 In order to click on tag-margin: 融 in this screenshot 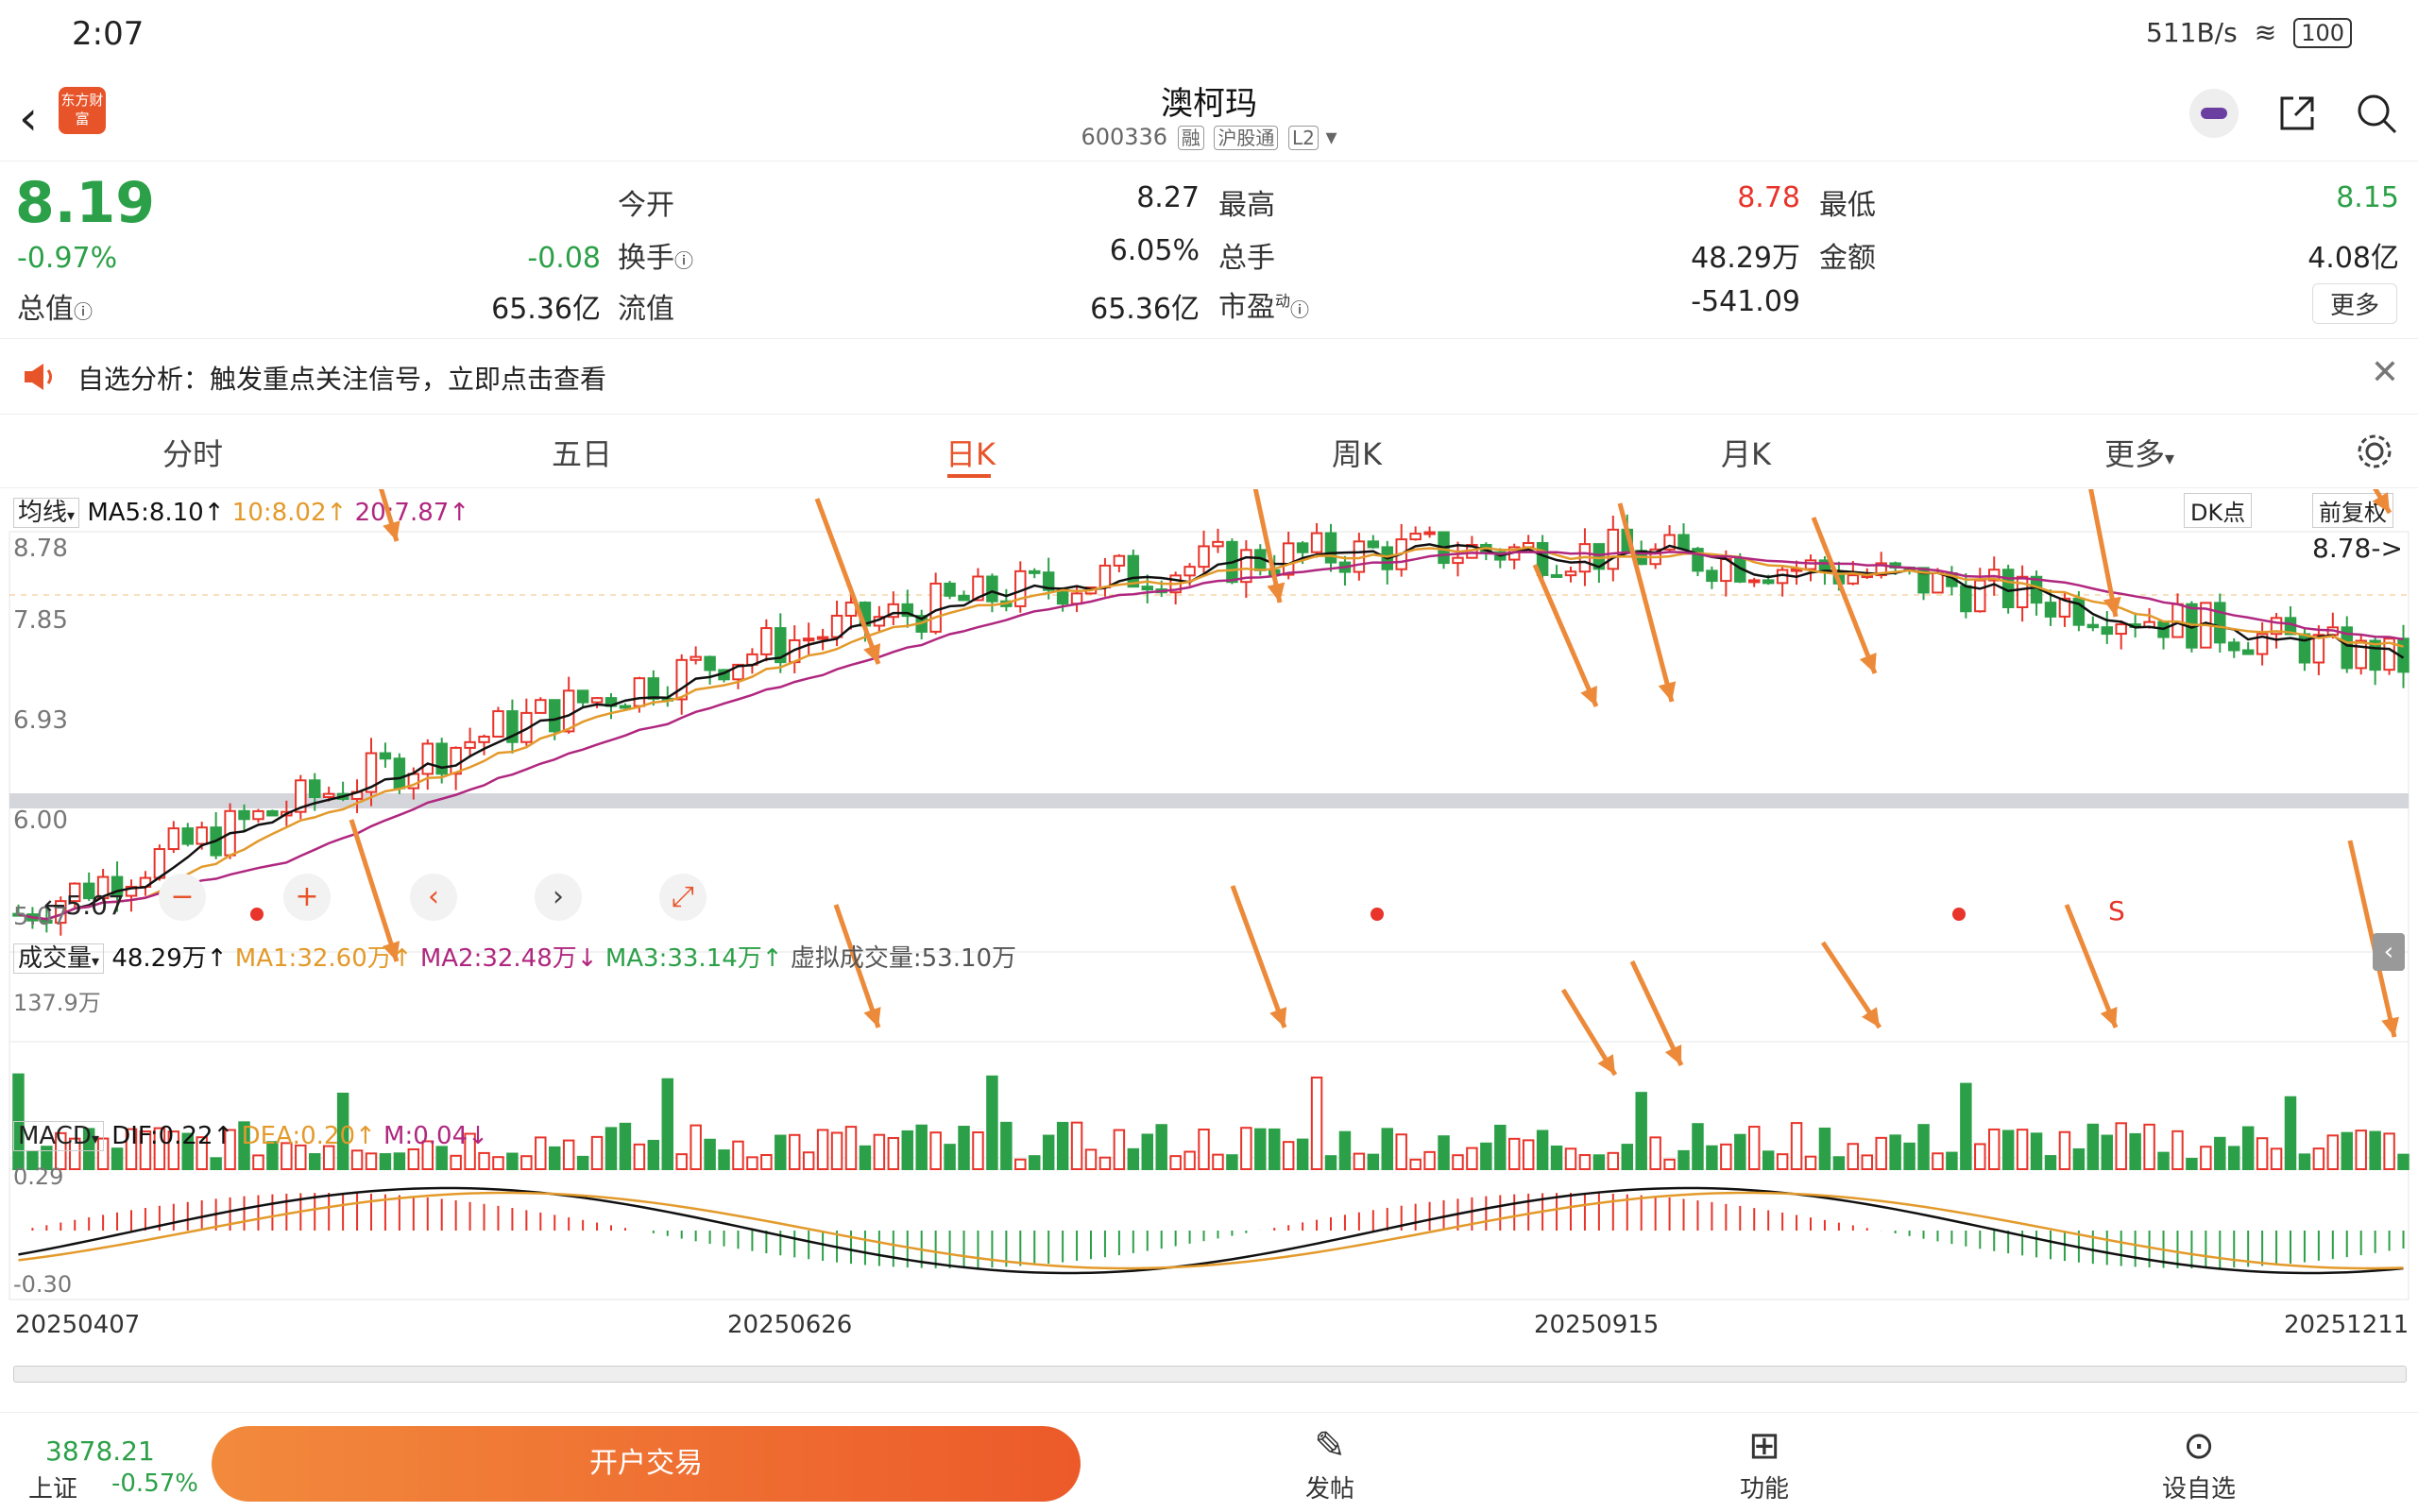, I will do `click(1190, 138)`.